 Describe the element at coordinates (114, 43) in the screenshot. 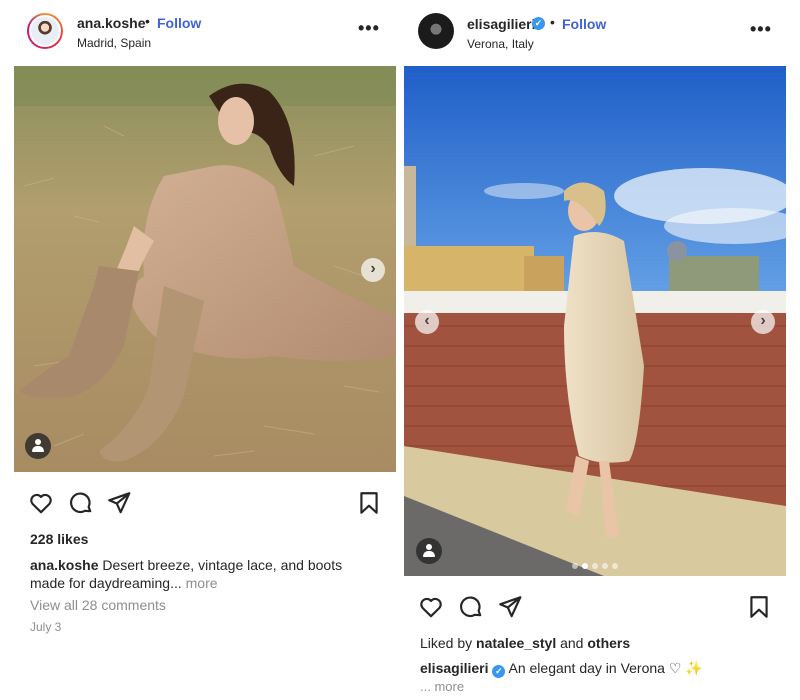

I see `location-link: Madrid, Spain` at that location.